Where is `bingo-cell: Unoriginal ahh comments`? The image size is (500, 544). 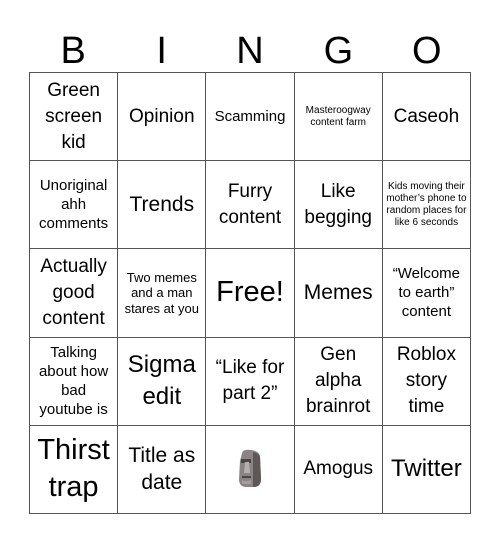
bingo-cell: Unoriginal ahh comments is located at coordinates (74, 205).